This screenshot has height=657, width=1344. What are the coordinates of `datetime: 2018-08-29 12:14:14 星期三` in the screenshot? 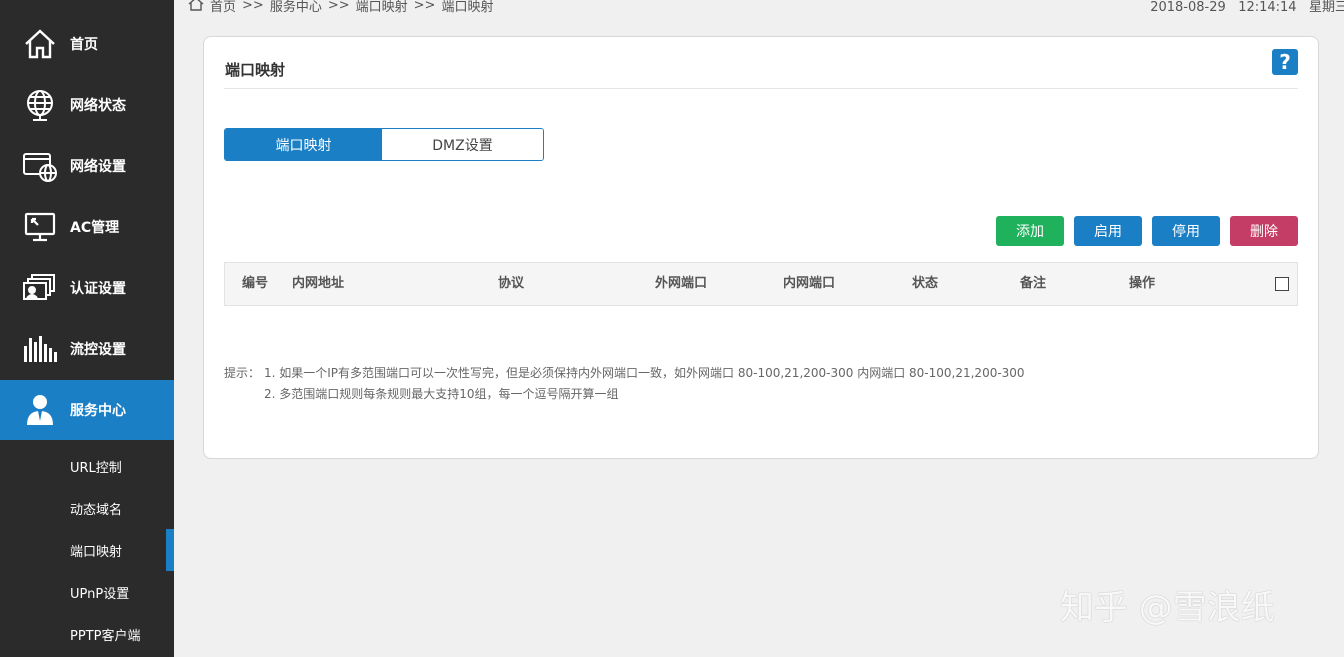 It's located at (1247, 7).